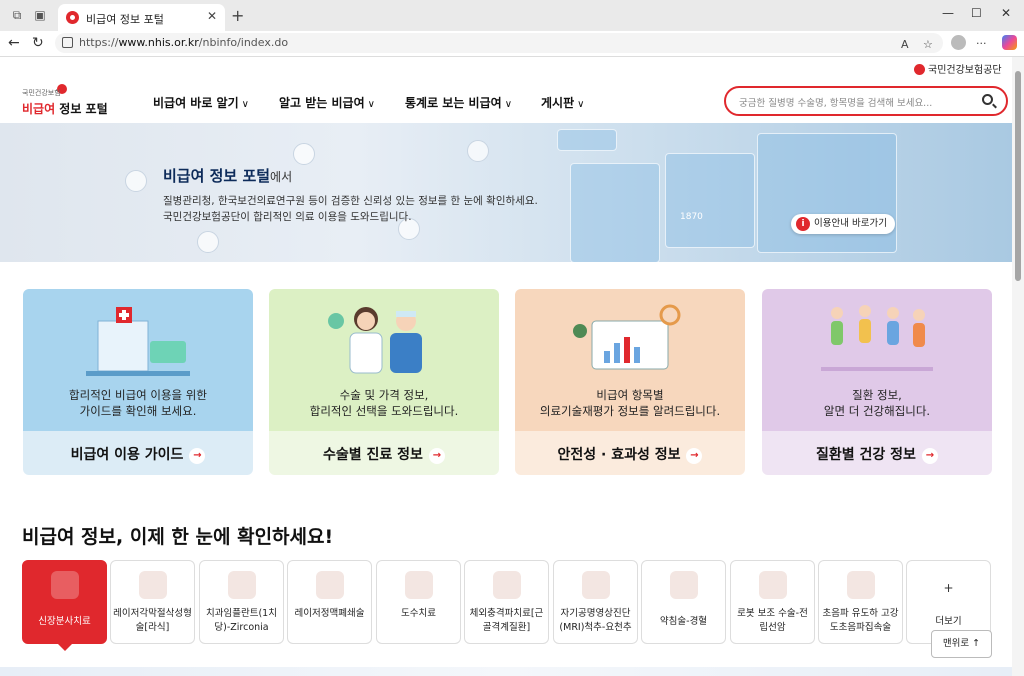 The height and width of the screenshot is (676, 1024). What do you see at coordinates (905, 44) in the screenshot?
I see `read-aloud-icon: A` at bounding box center [905, 44].